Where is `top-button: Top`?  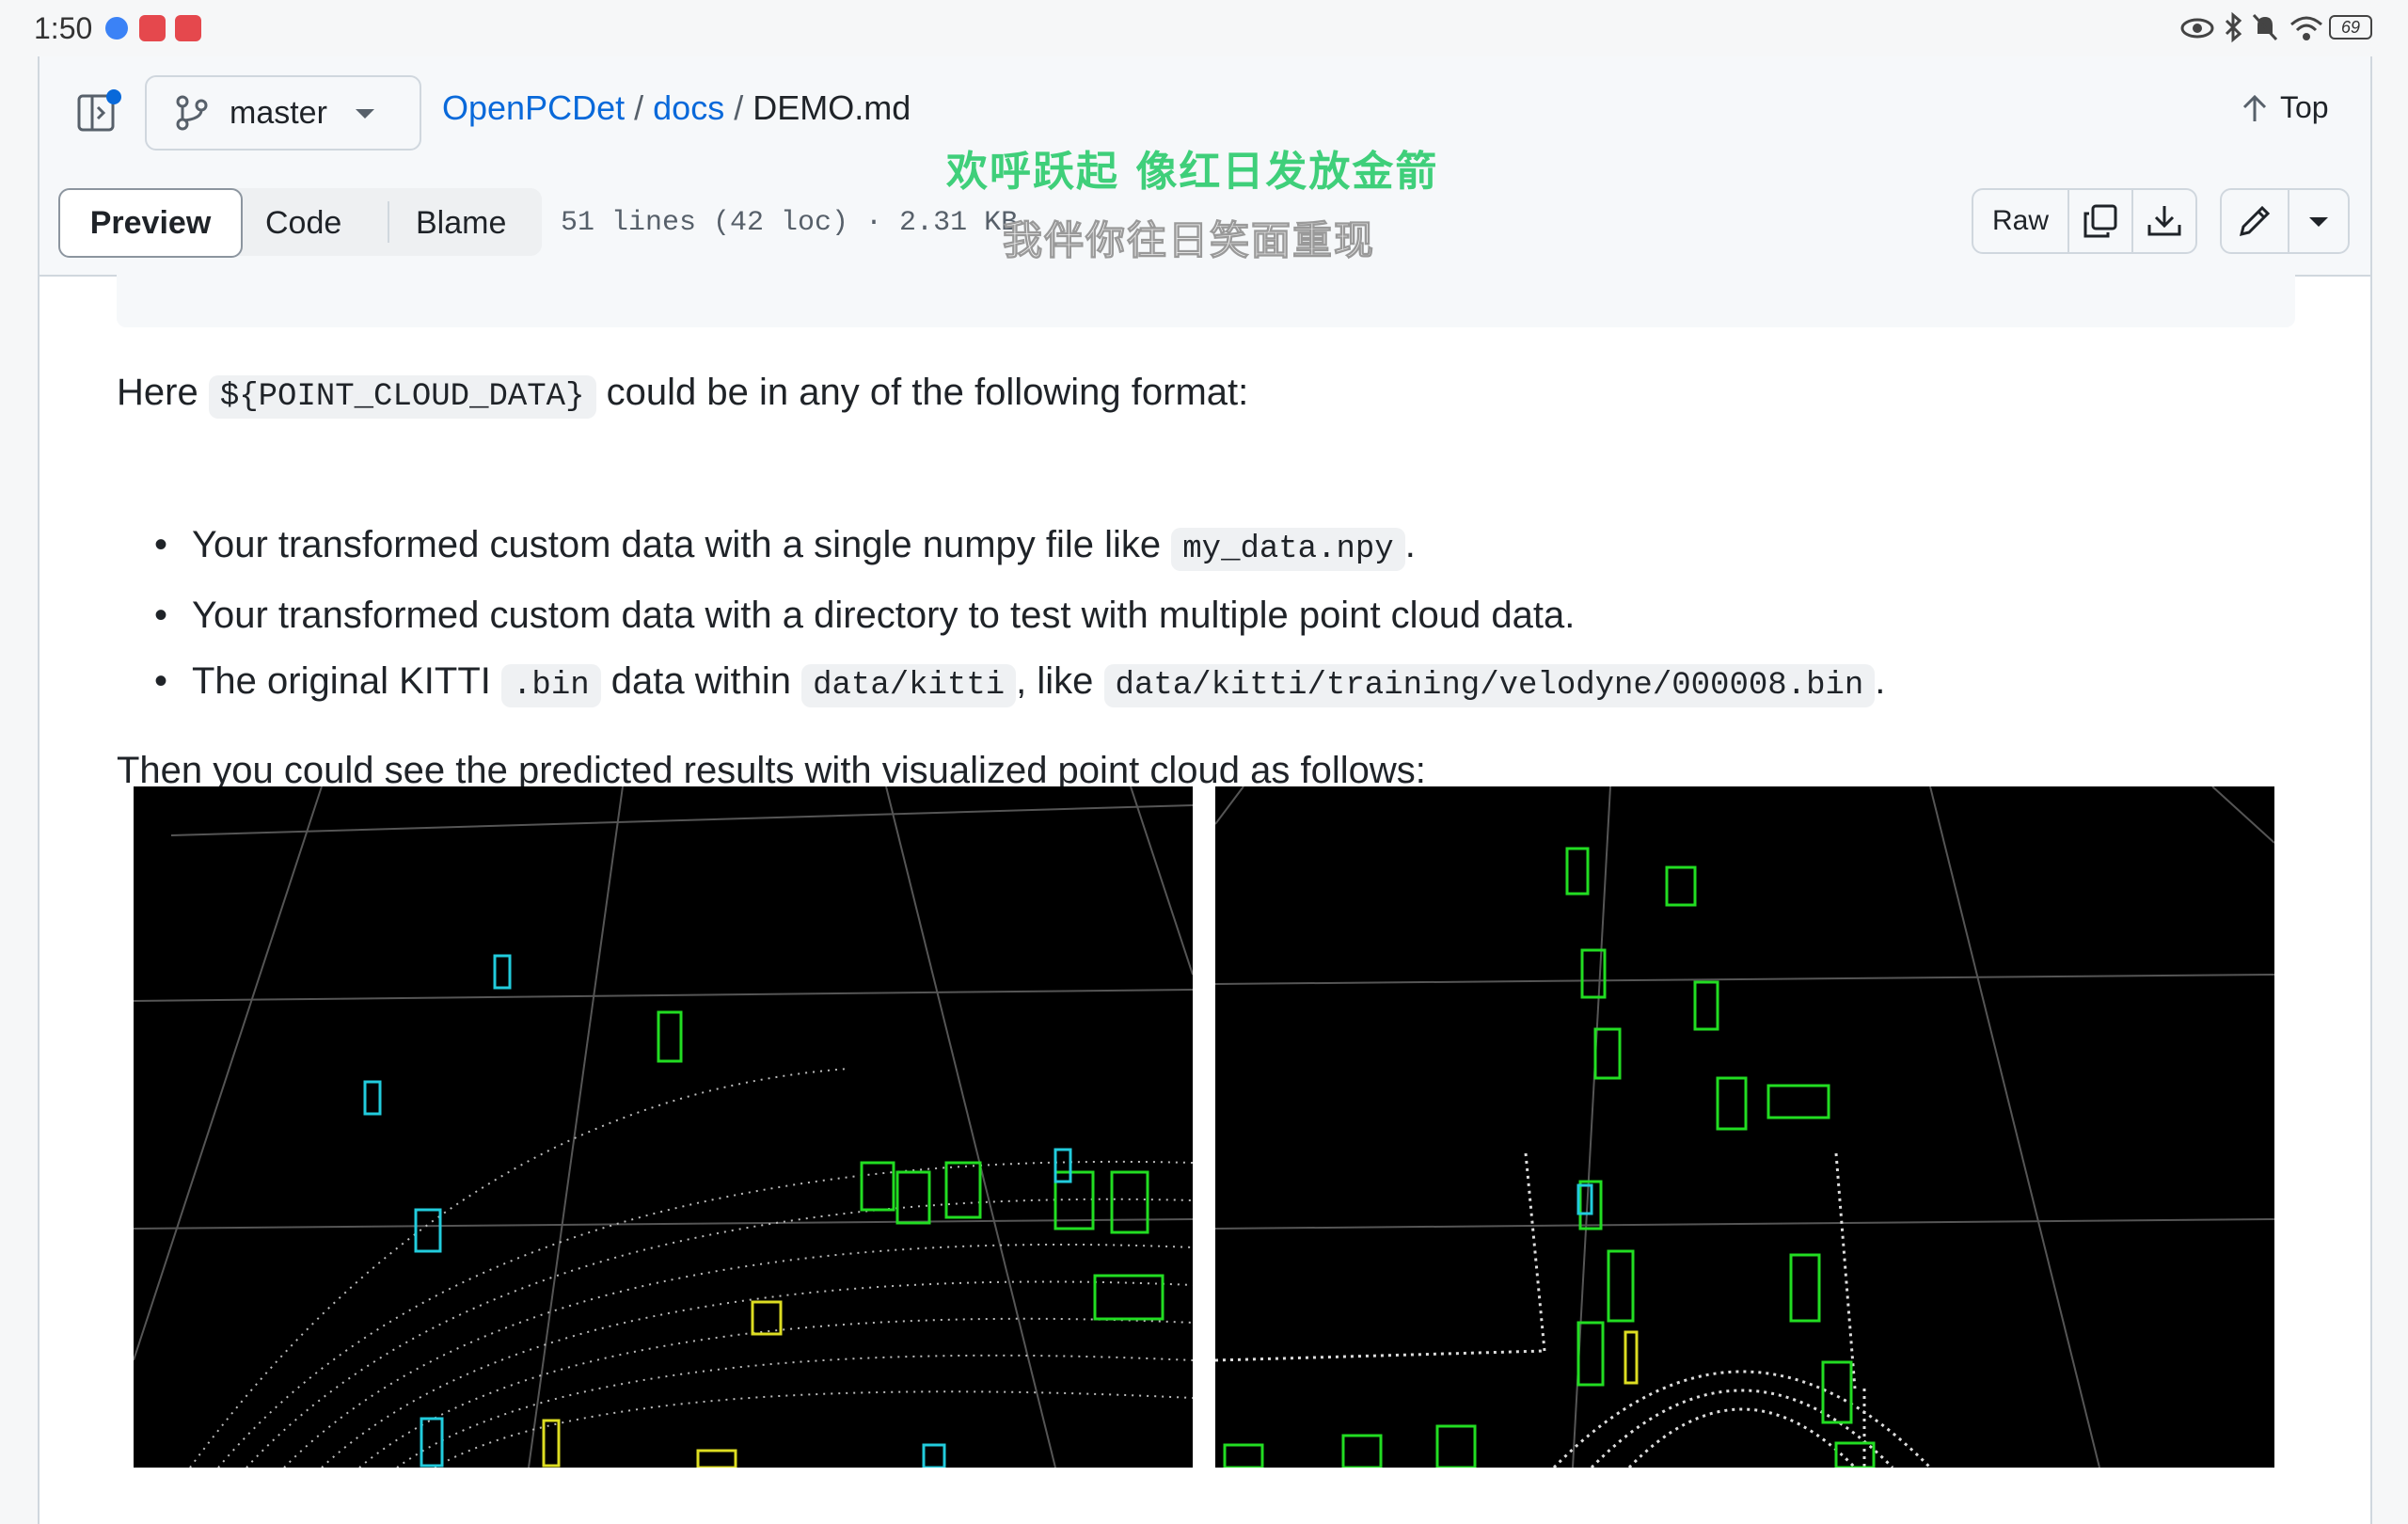
top-button: Top is located at coordinates (2285, 108).